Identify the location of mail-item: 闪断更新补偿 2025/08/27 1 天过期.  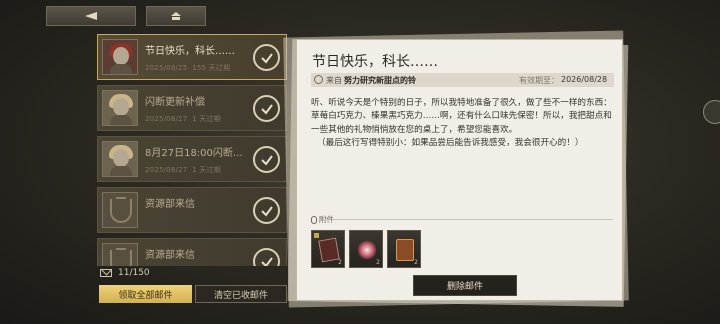
(192, 108).